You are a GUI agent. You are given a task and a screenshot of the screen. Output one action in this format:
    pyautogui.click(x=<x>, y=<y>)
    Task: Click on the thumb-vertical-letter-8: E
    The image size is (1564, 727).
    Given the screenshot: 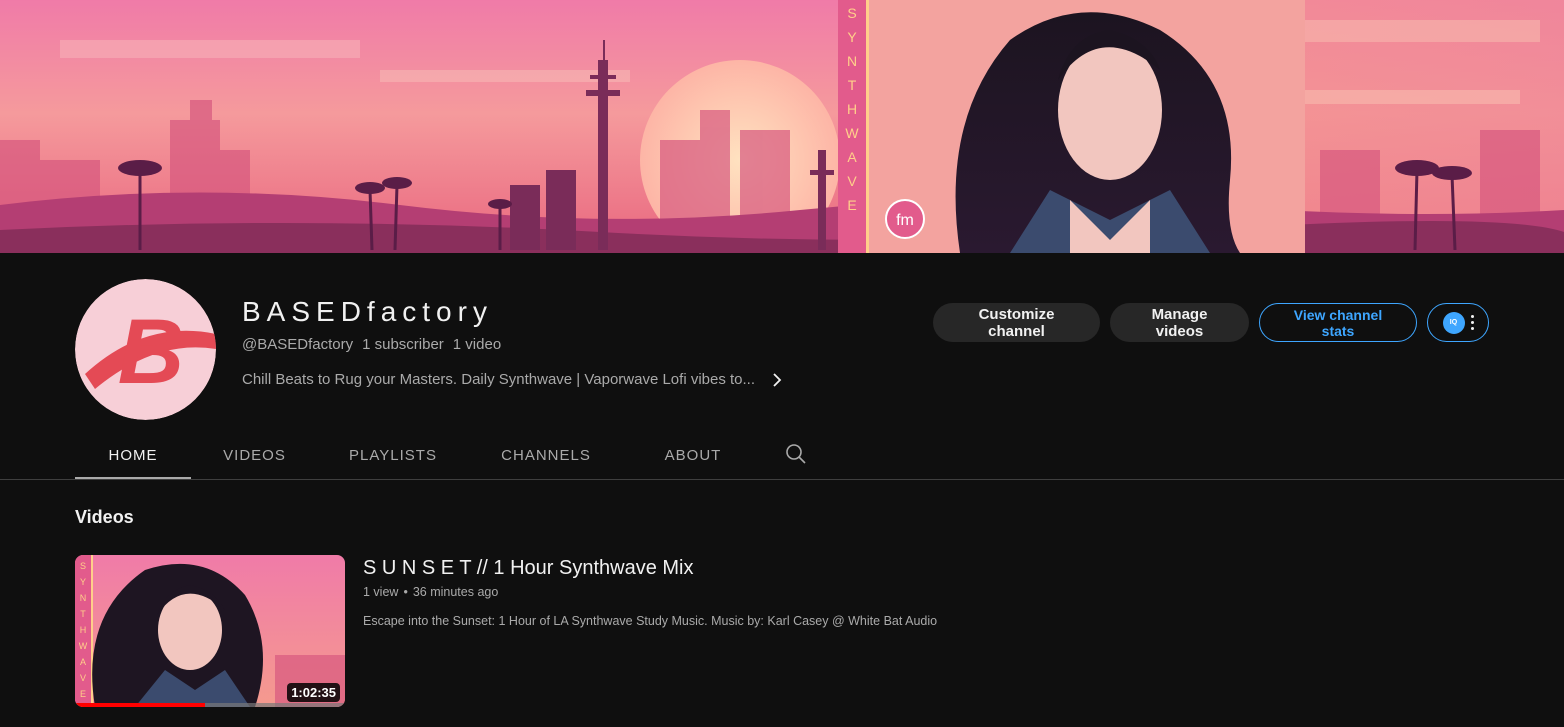 What is the action you would take?
    pyautogui.click(x=83, y=694)
    